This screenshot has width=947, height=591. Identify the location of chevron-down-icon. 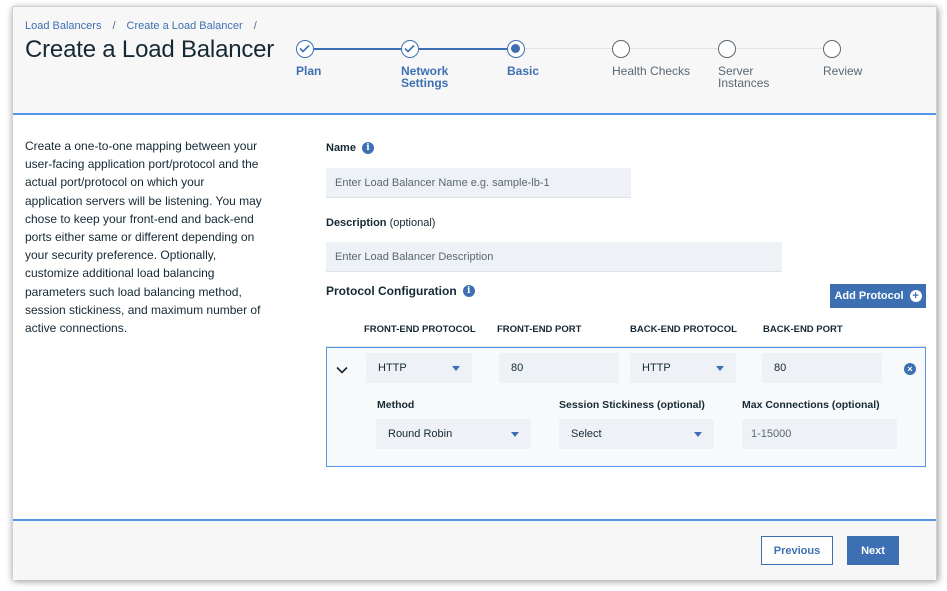
(342, 370).